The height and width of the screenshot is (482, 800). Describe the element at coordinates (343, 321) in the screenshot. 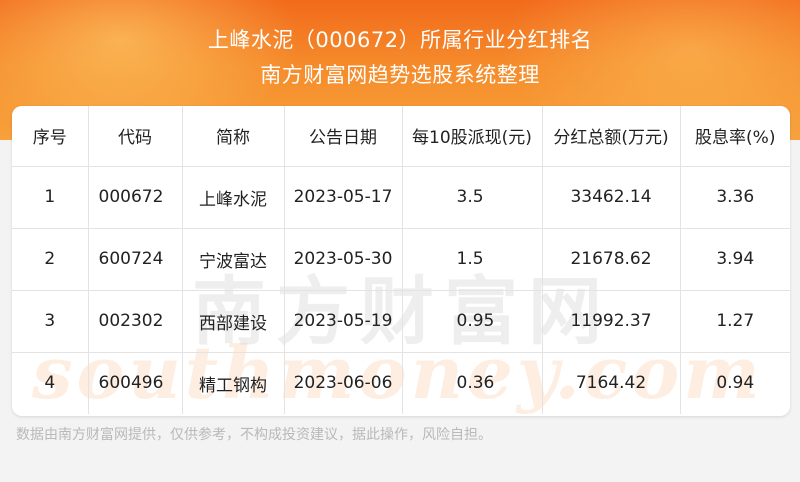

I see `cell-date: 2023-05-19` at that location.